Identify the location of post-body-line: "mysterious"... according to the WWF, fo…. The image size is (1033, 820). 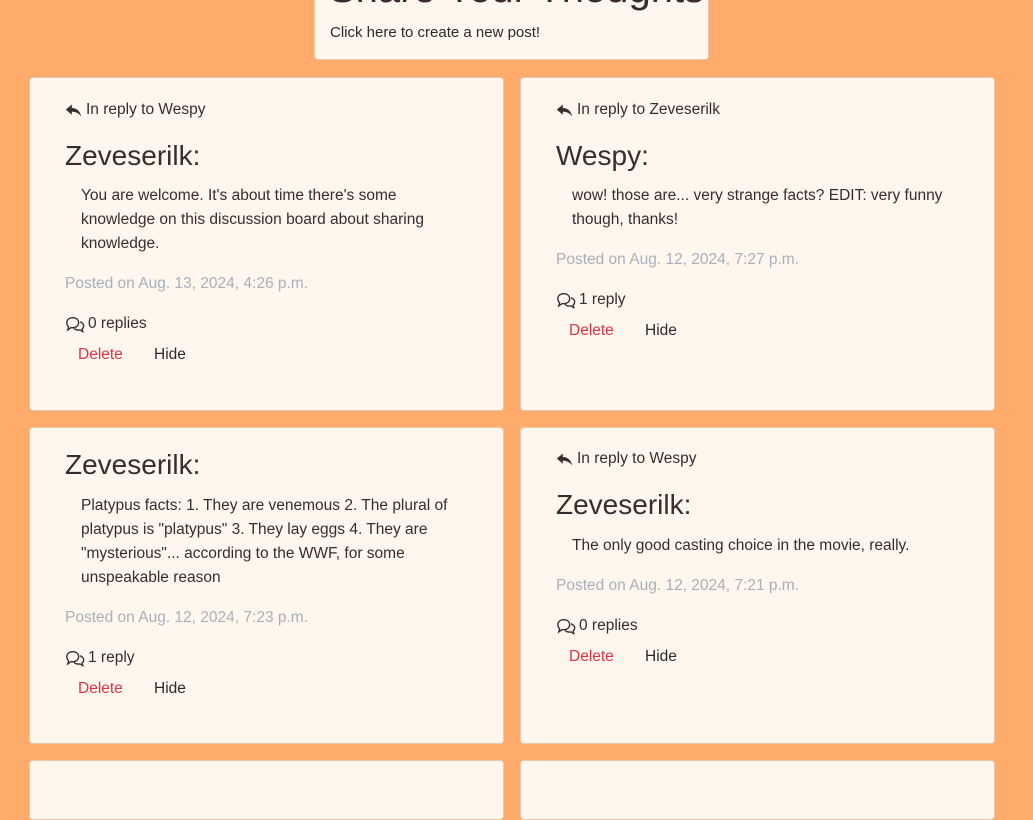
(243, 553).